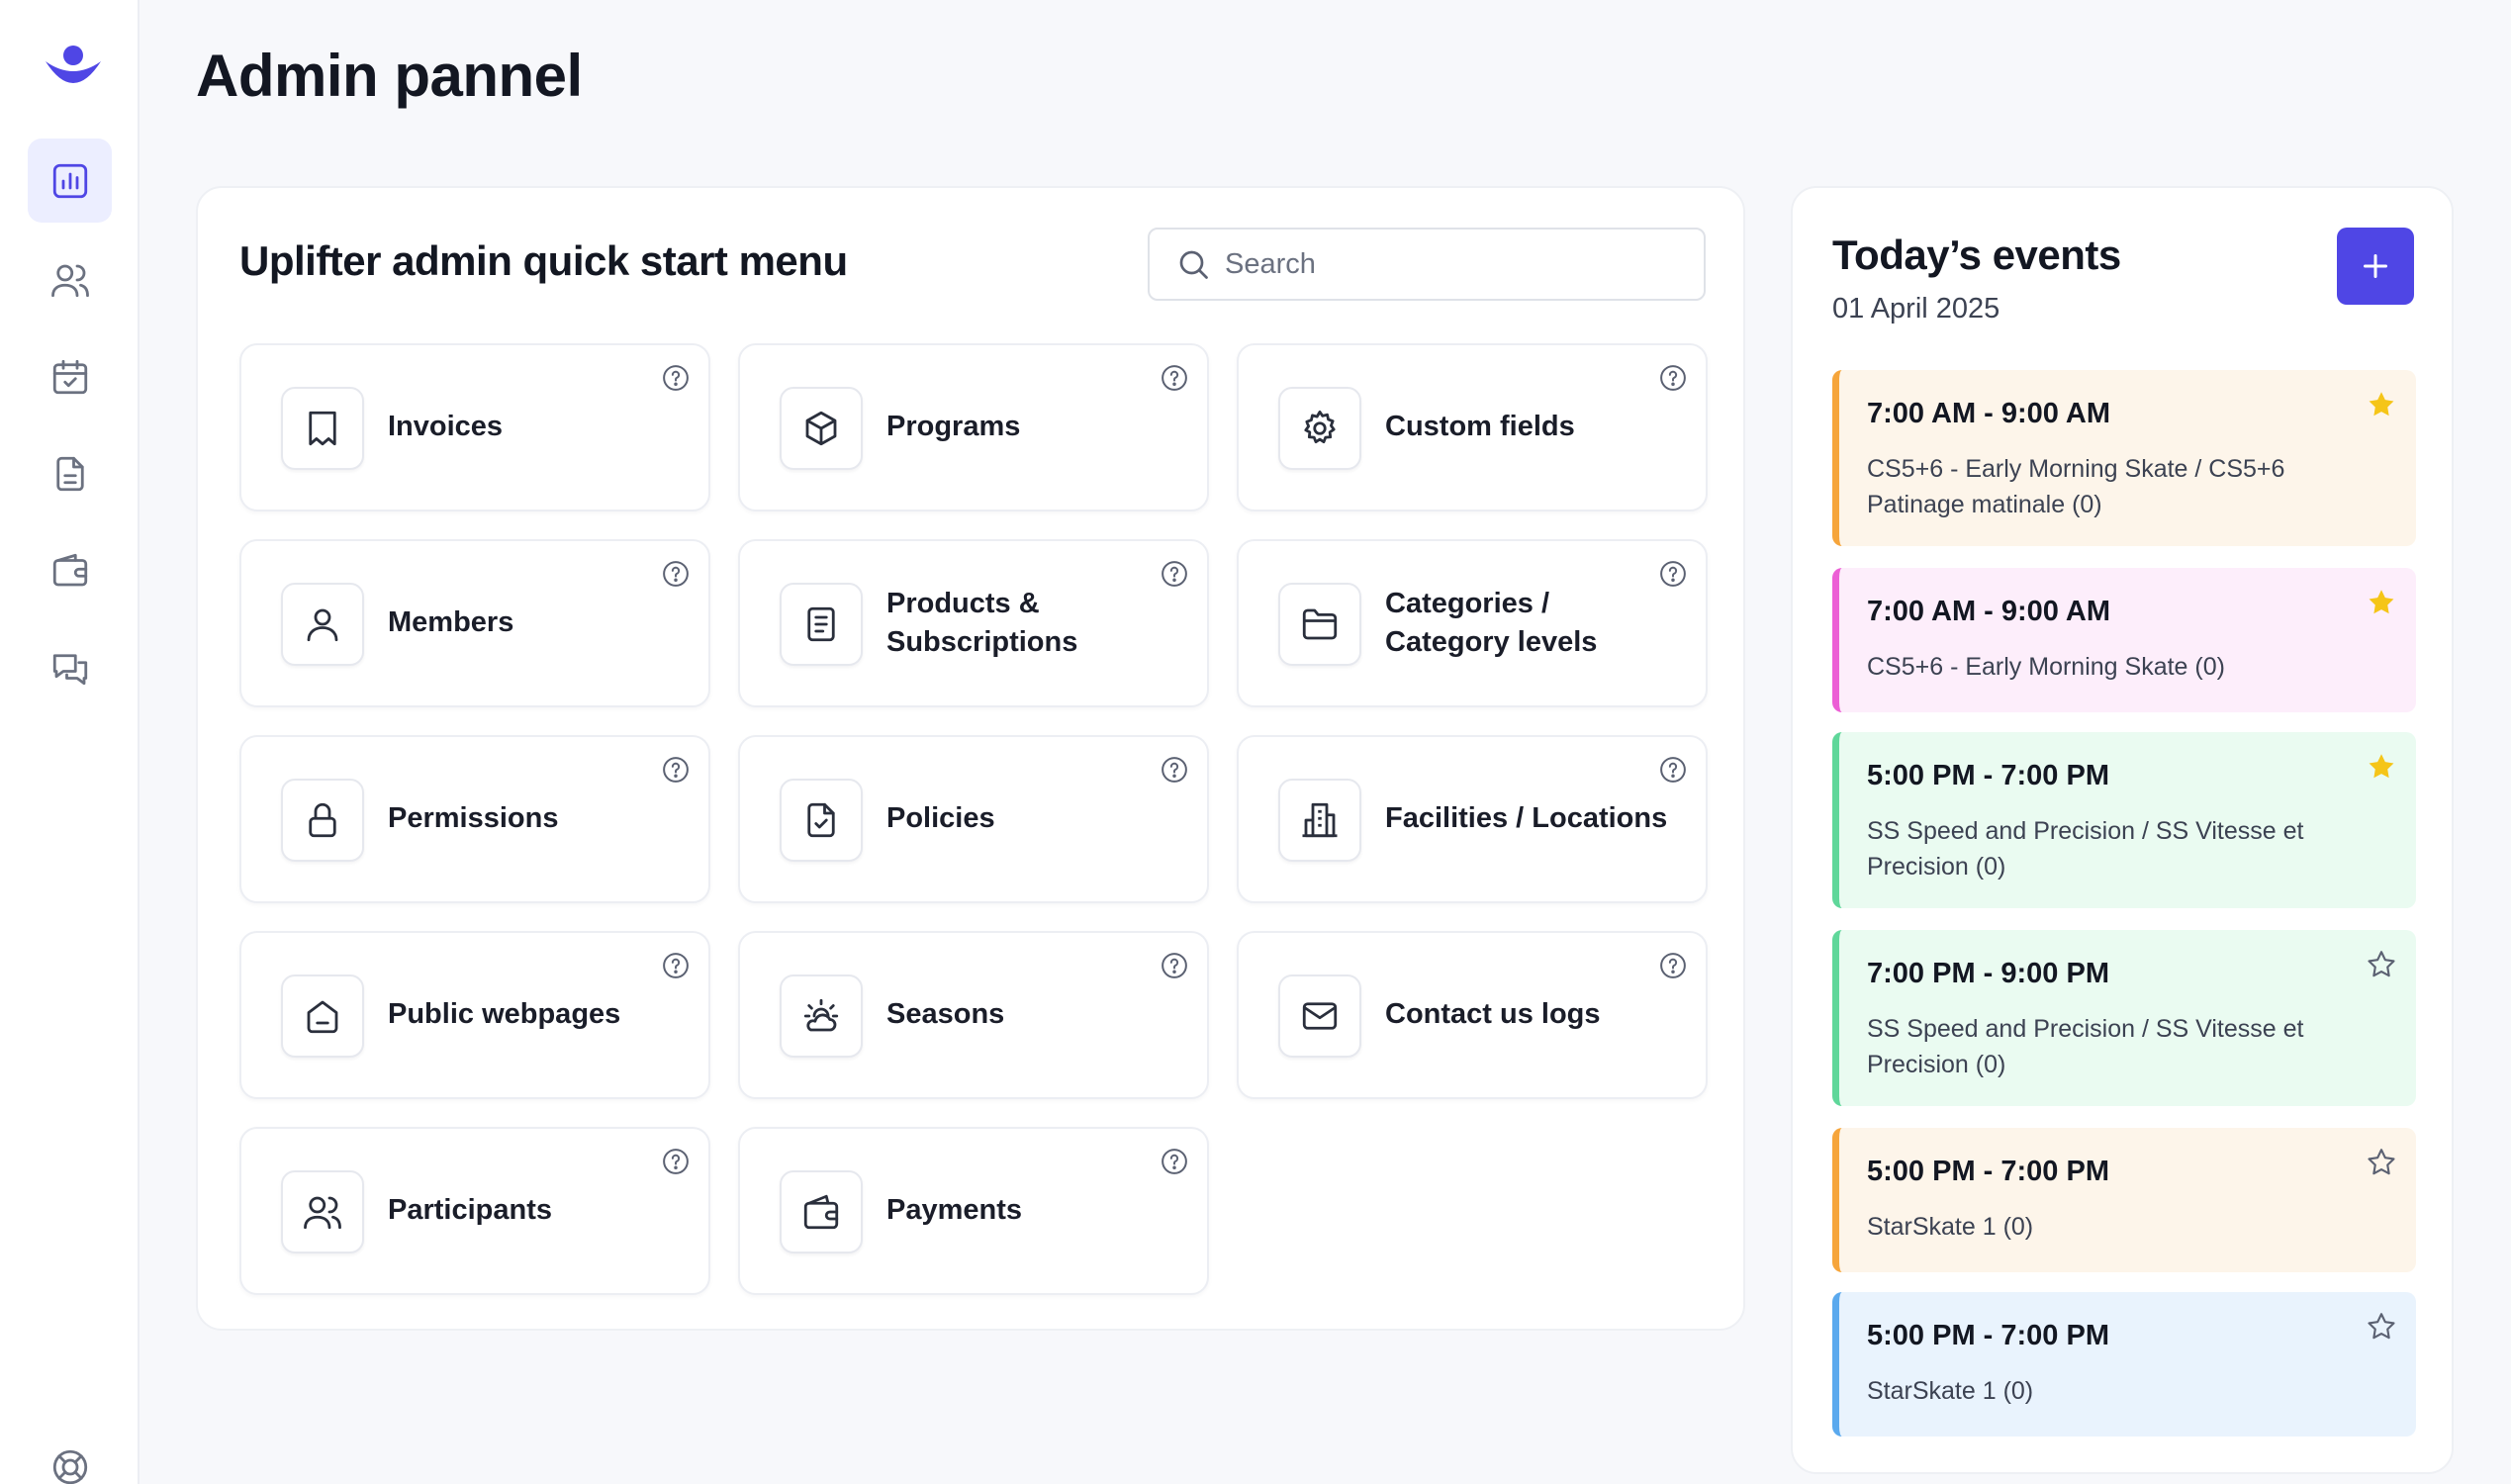 The height and width of the screenshot is (1484, 2511). I want to click on card-policies: Policies, so click(974, 819).